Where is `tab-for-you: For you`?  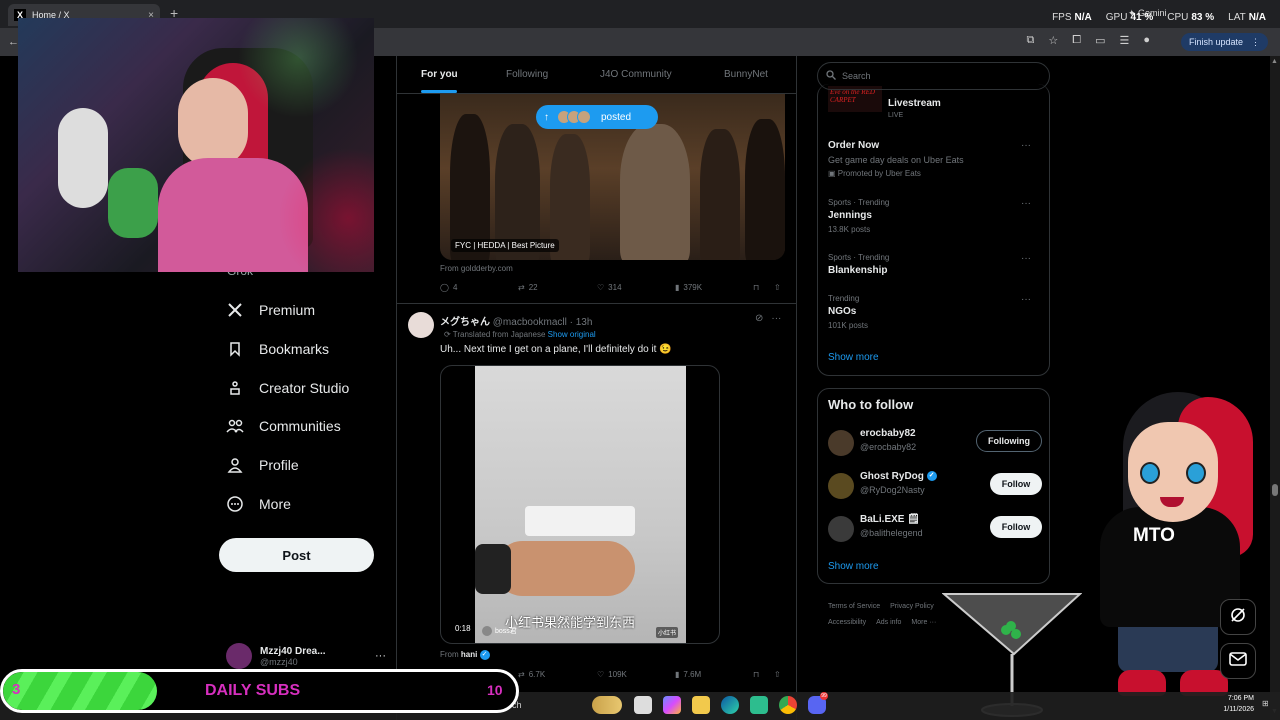 tab-for-you: For you is located at coordinates (439, 74).